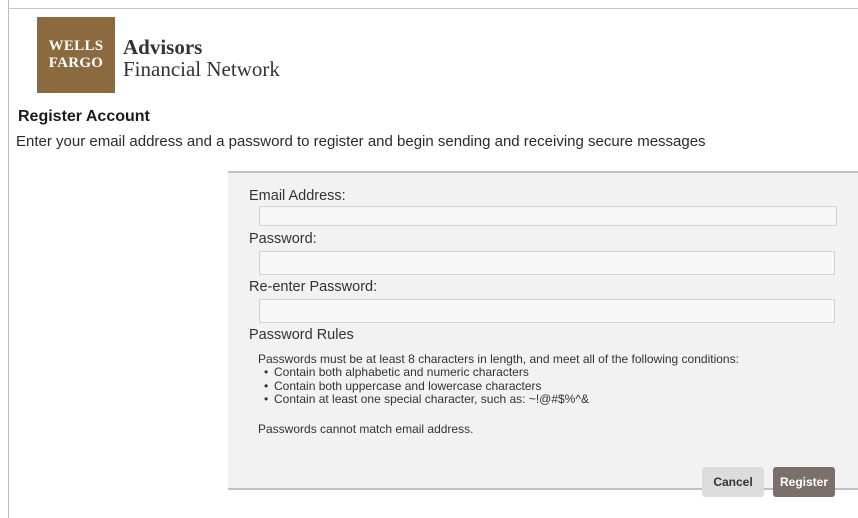 The height and width of the screenshot is (518, 858). Describe the element at coordinates (84, 116) in the screenshot. I see `page-title: Register Account` at that location.